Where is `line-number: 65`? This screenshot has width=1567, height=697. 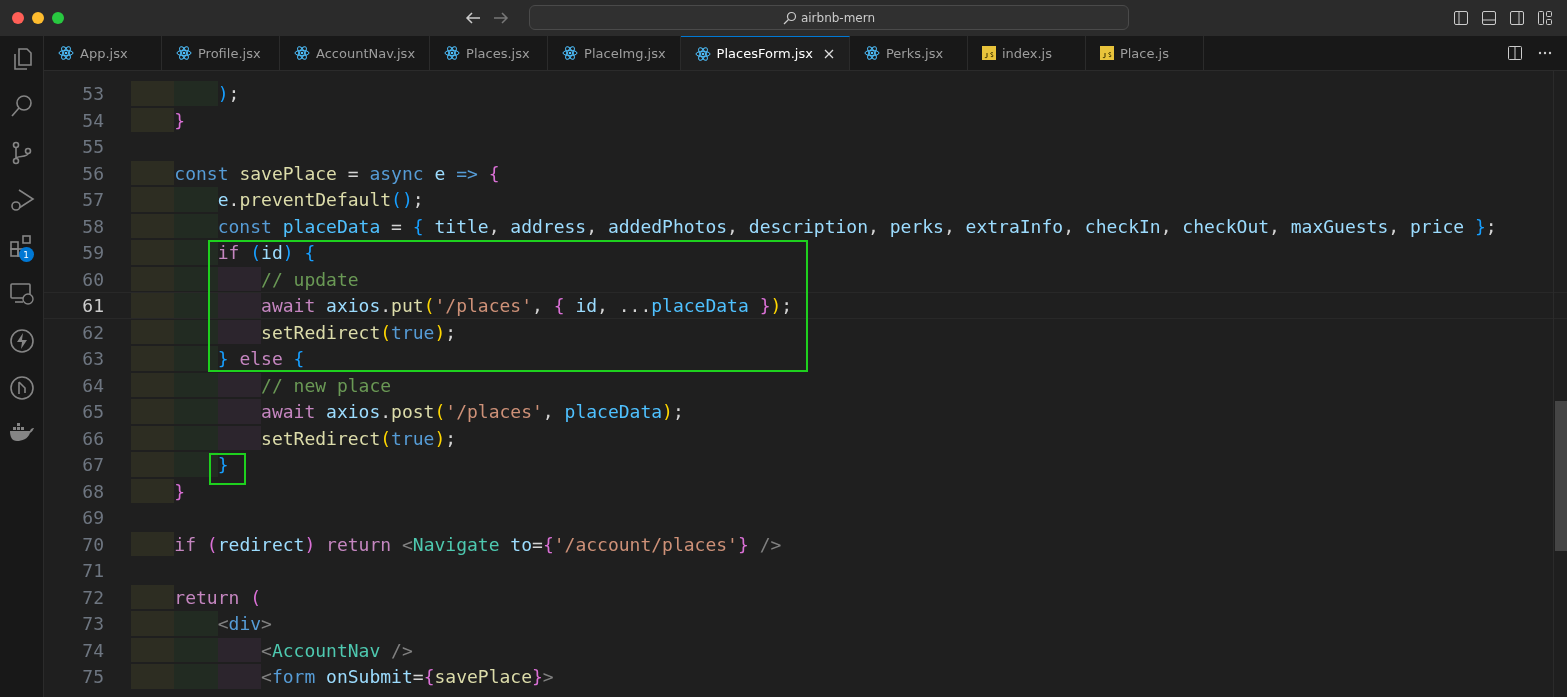 line-number: 65 is located at coordinates (93, 412).